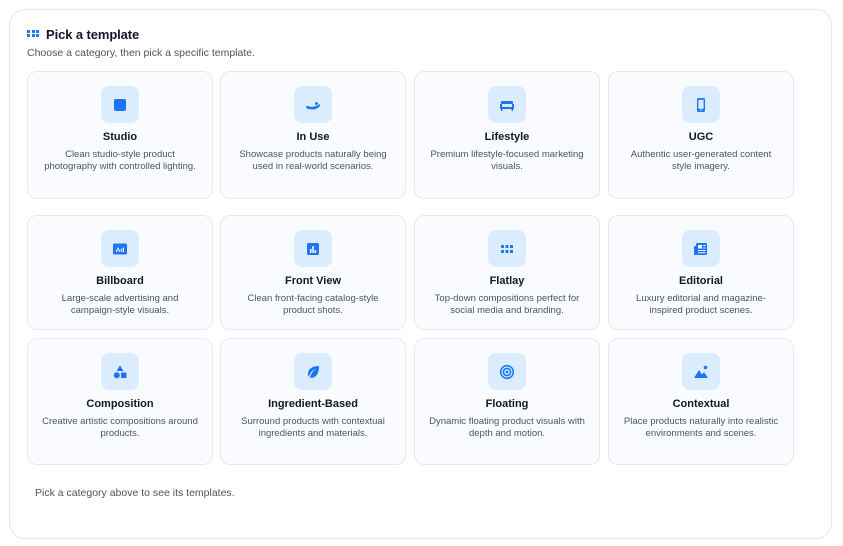  I want to click on card-title: UGC, so click(701, 137).